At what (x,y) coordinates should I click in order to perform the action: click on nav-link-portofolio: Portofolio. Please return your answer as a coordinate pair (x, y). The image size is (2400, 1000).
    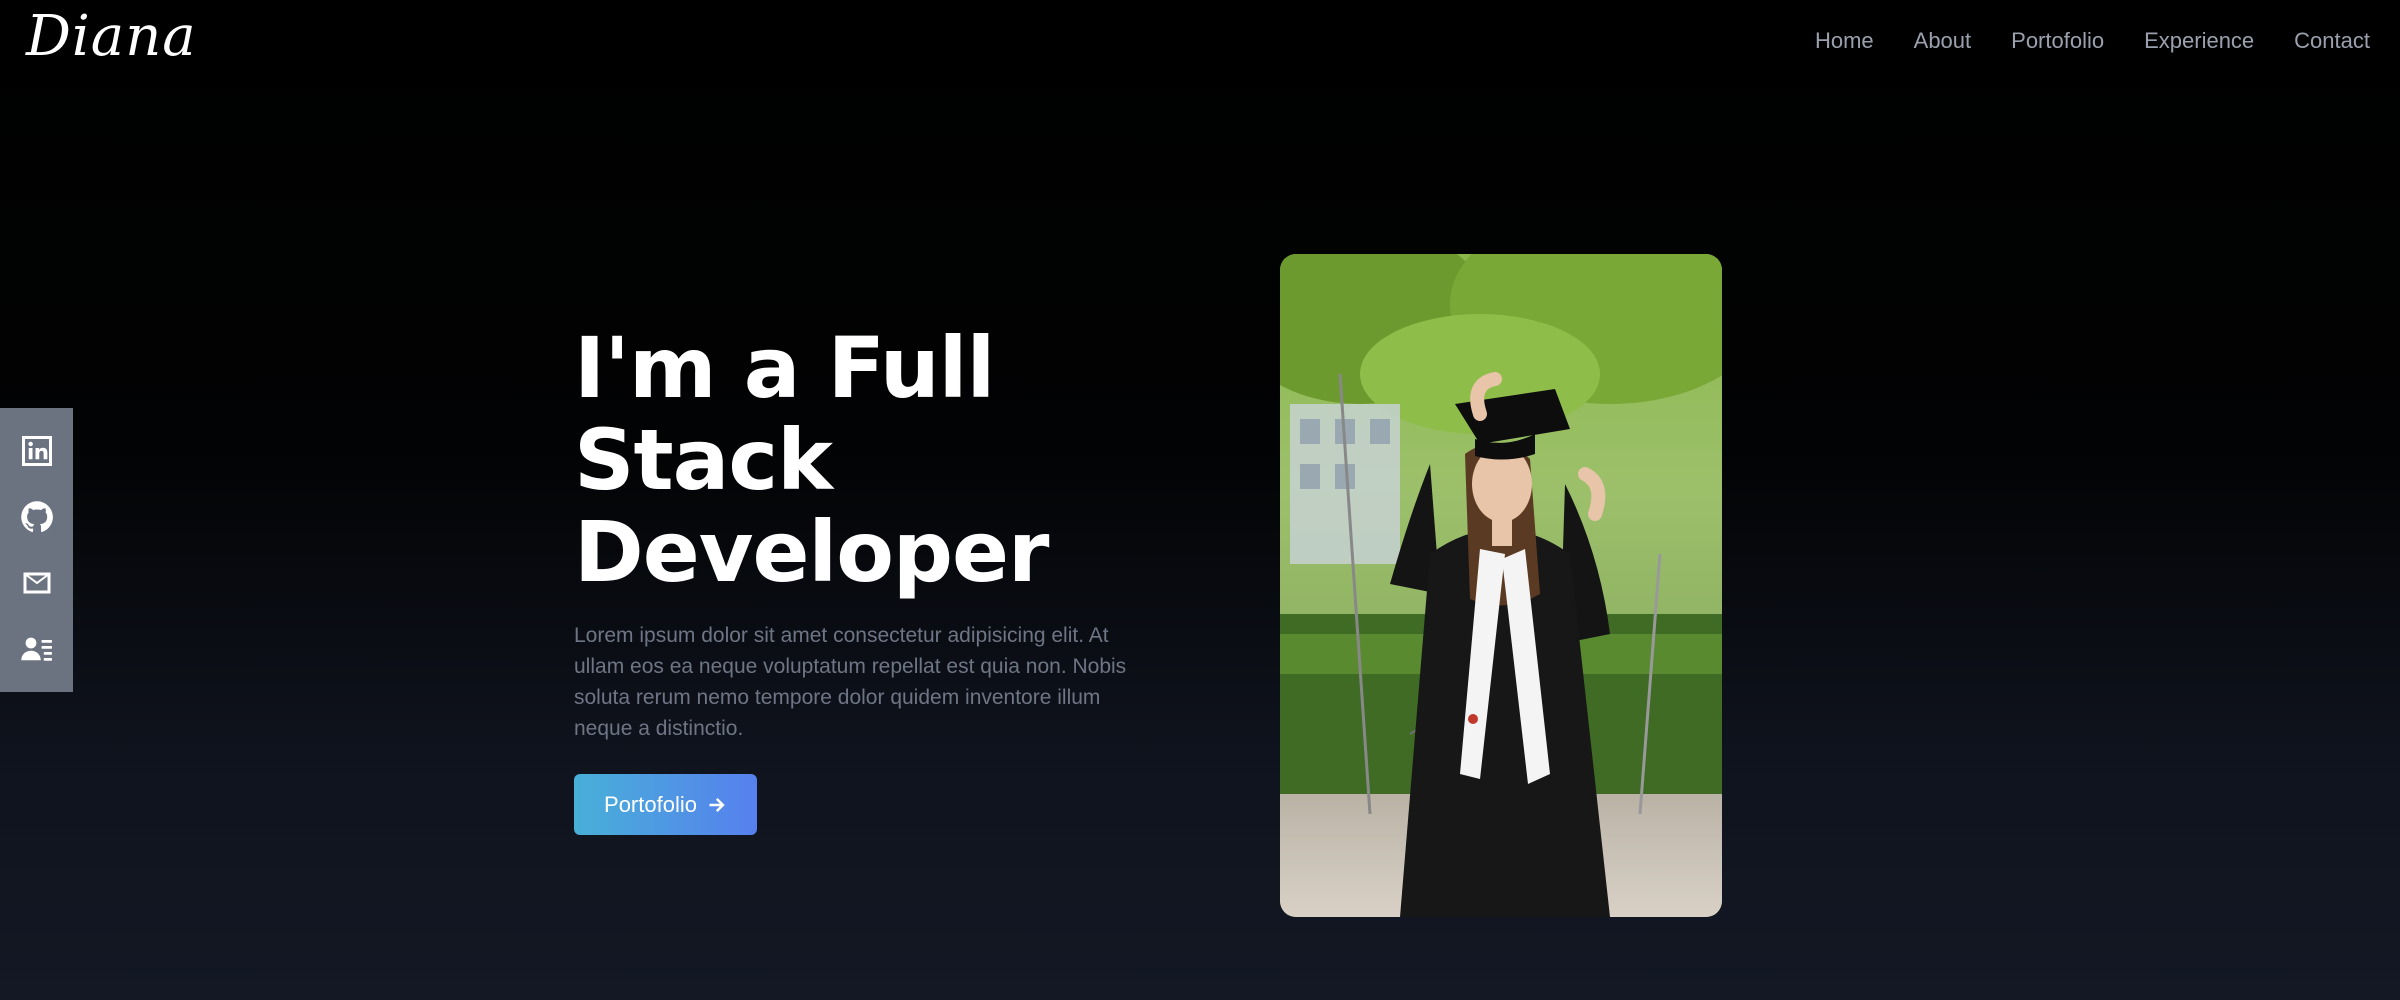
    Looking at the image, I should click on (2057, 41).